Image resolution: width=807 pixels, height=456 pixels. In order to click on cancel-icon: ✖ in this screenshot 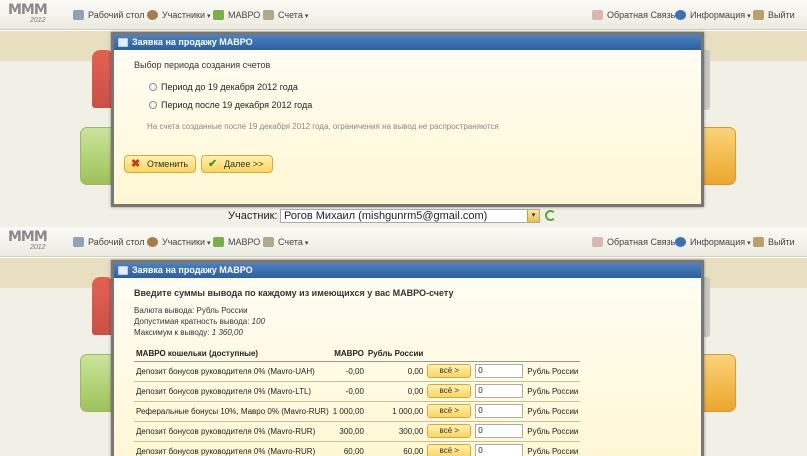, I will do `click(136, 164)`.